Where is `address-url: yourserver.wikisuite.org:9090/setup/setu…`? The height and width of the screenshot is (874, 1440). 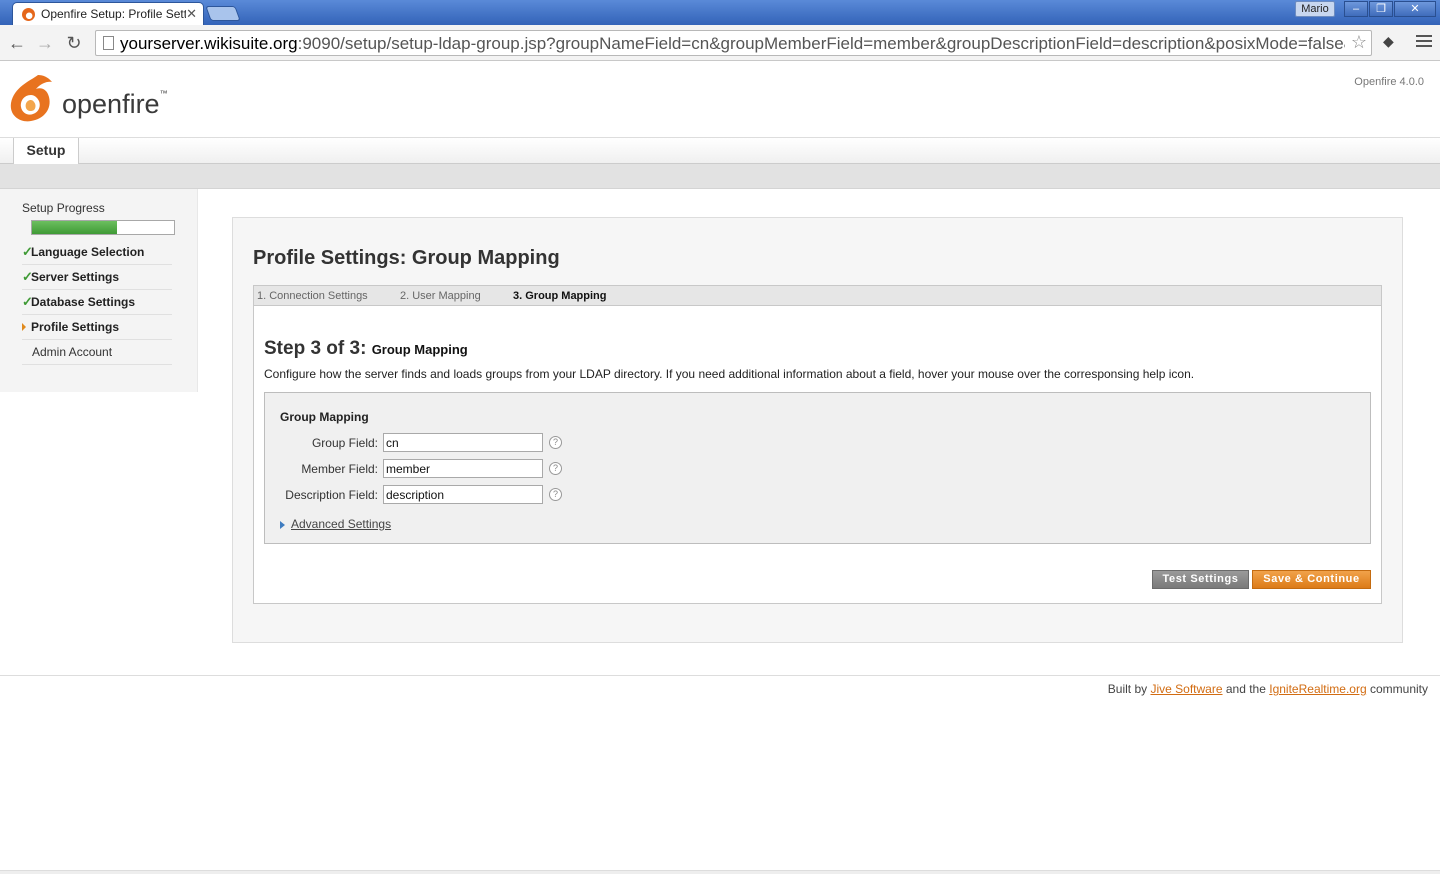 address-url: yourserver.wikisuite.org:9090/setup/setu… is located at coordinates (732, 44).